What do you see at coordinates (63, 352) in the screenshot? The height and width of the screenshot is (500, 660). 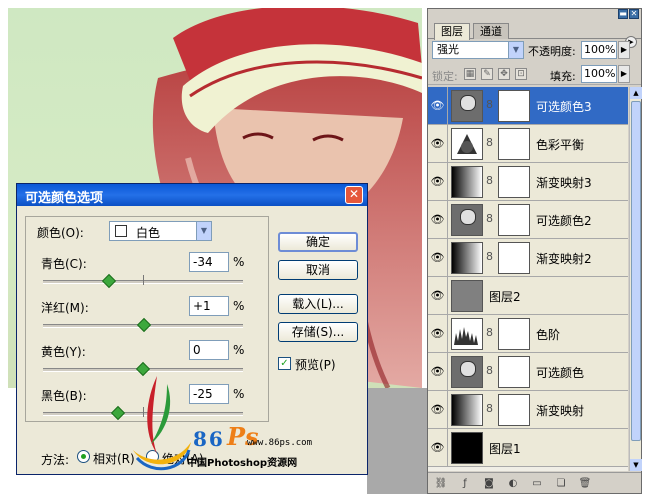 I see `yellow-label: 黄色(Y):` at bounding box center [63, 352].